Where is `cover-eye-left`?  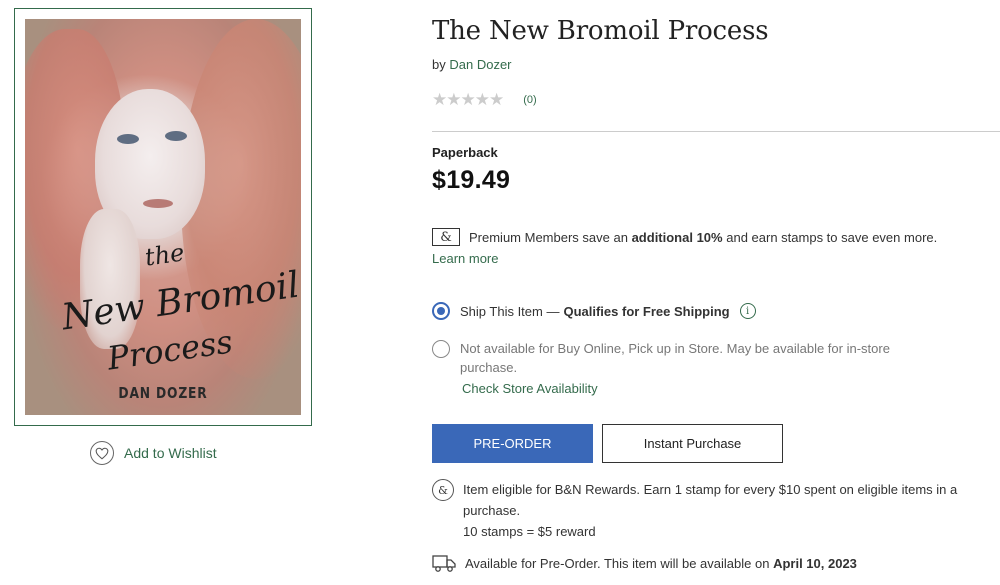
cover-eye-left is located at coordinates (128, 139).